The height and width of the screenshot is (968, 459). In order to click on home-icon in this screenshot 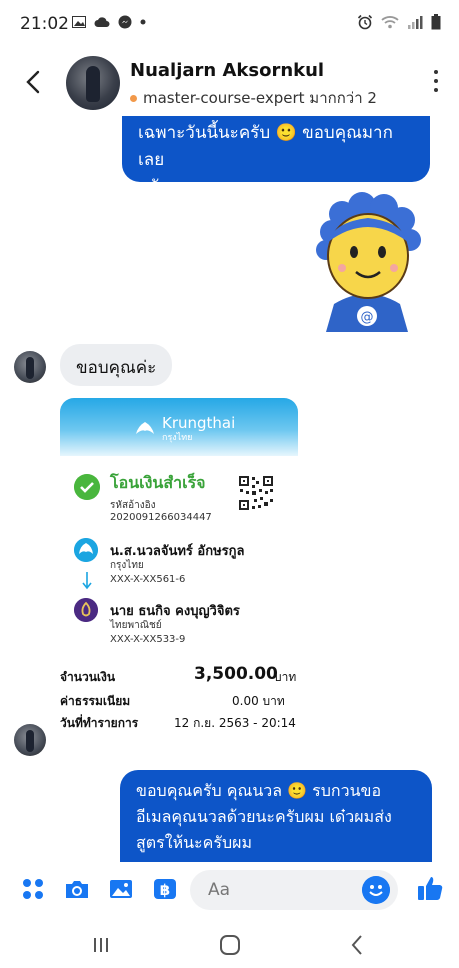, I will do `click(230, 945)`.